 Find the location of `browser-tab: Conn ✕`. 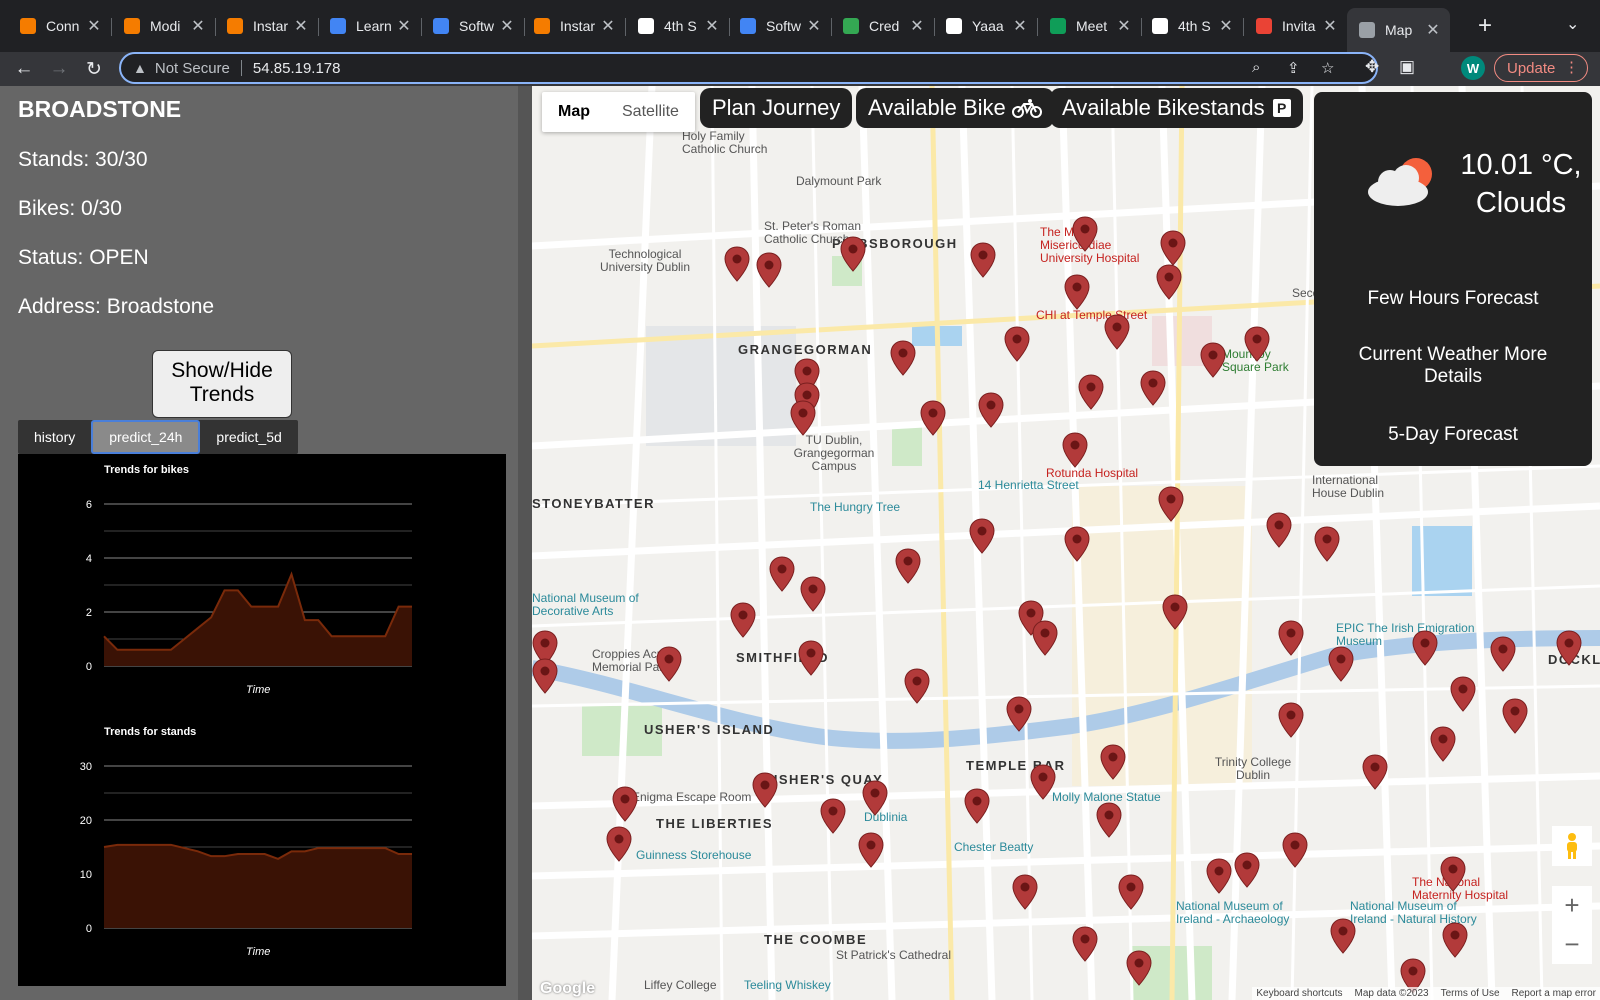

browser-tab: Conn ✕ is located at coordinates (59, 26).